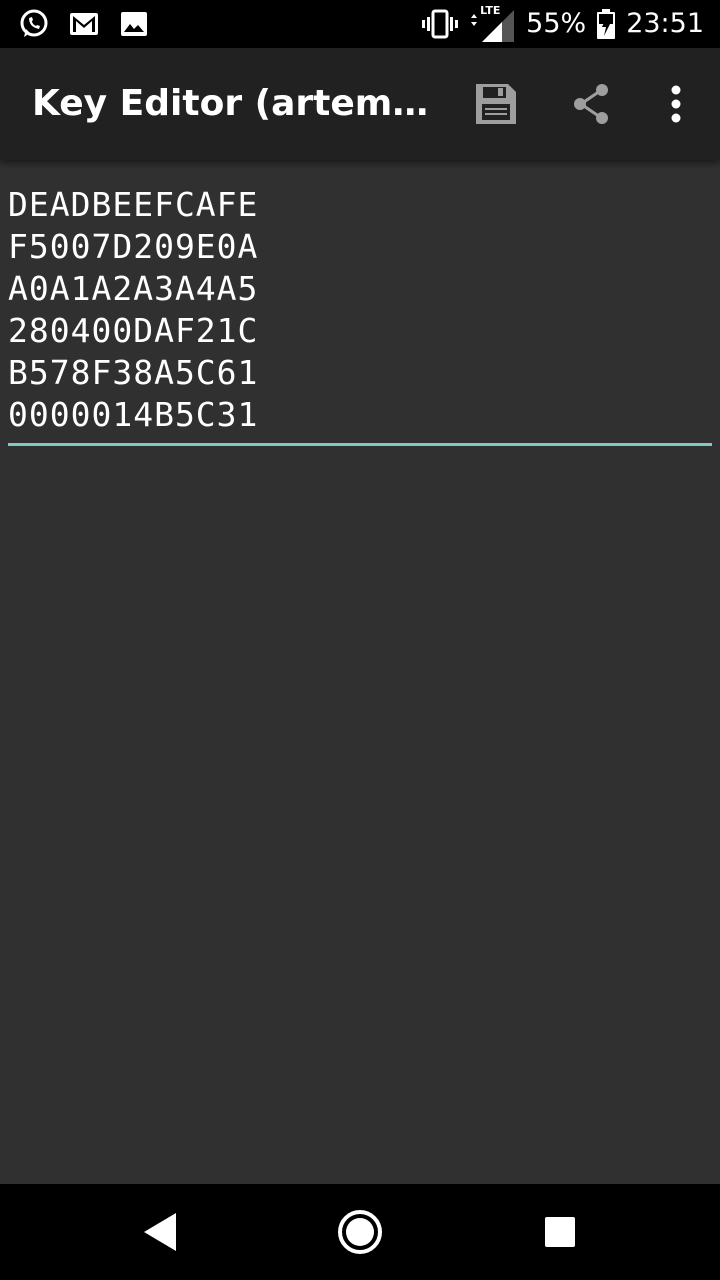  I want to click on key-line: B578F38A5C61, so click(133, 372).